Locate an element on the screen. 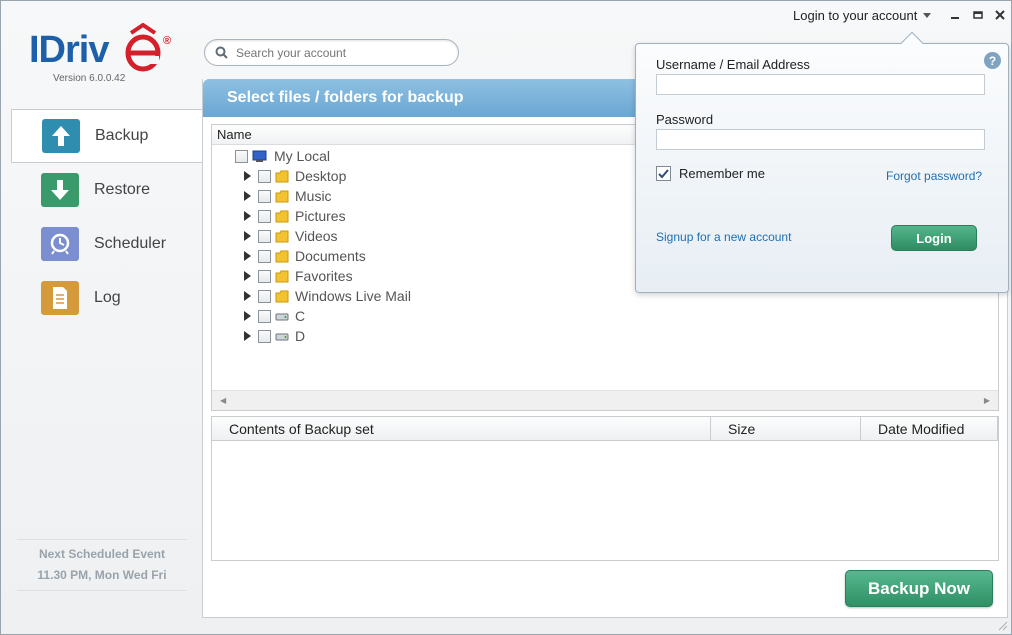 The image size is (1012, 635). backup-up-arrow-icon is located at coordinates (61, 136).